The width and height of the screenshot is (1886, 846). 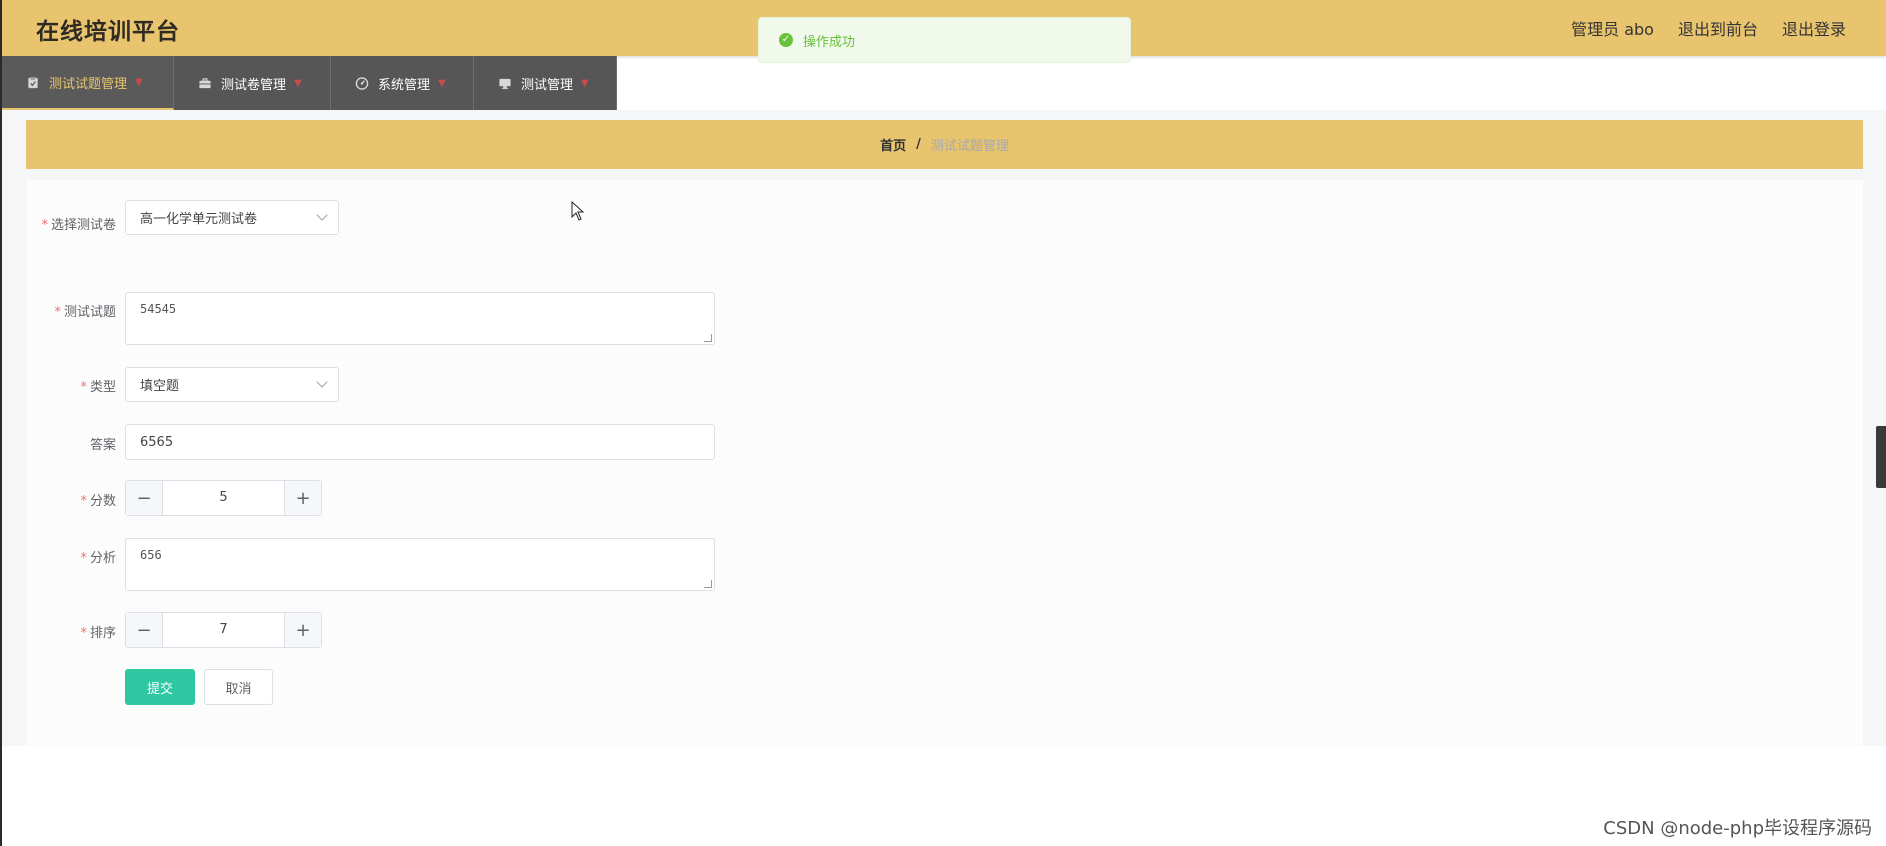 I want to click on admin-user-link: 管理员 abo, so click(x=1612, y=28).